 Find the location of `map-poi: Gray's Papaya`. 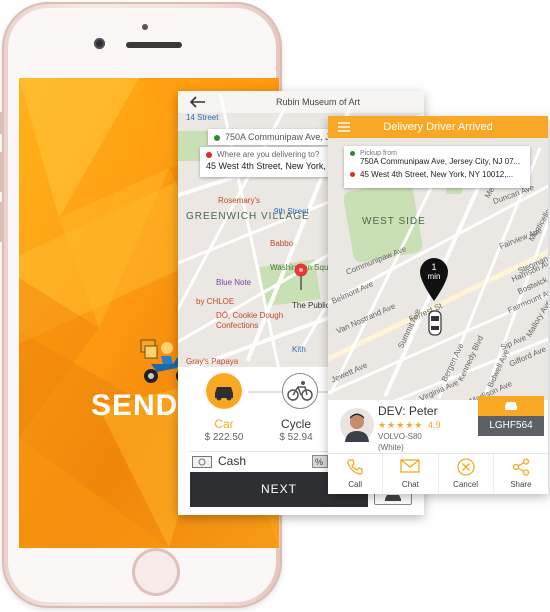

map-poi: Gray's Papaya is located at coordinates (212, 361).